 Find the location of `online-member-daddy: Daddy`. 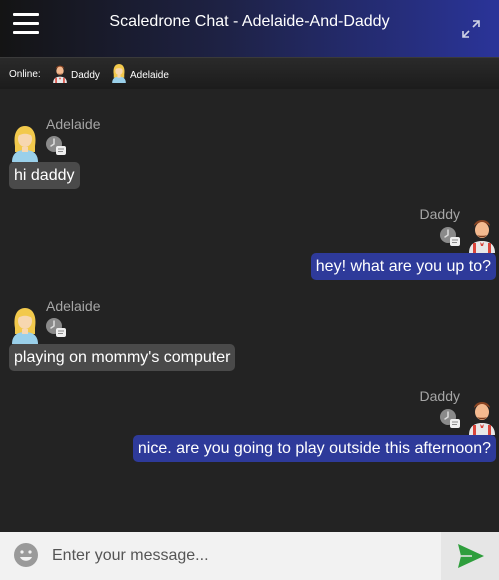

online-member-daddy: Daddy is located at coordinates (76, 73).